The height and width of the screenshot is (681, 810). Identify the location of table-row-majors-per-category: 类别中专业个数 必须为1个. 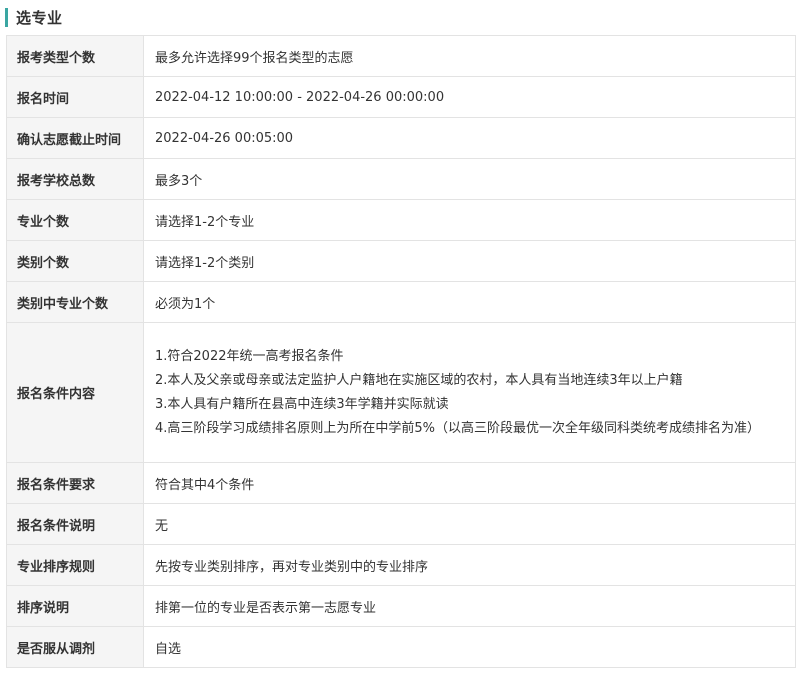
(401, 302).